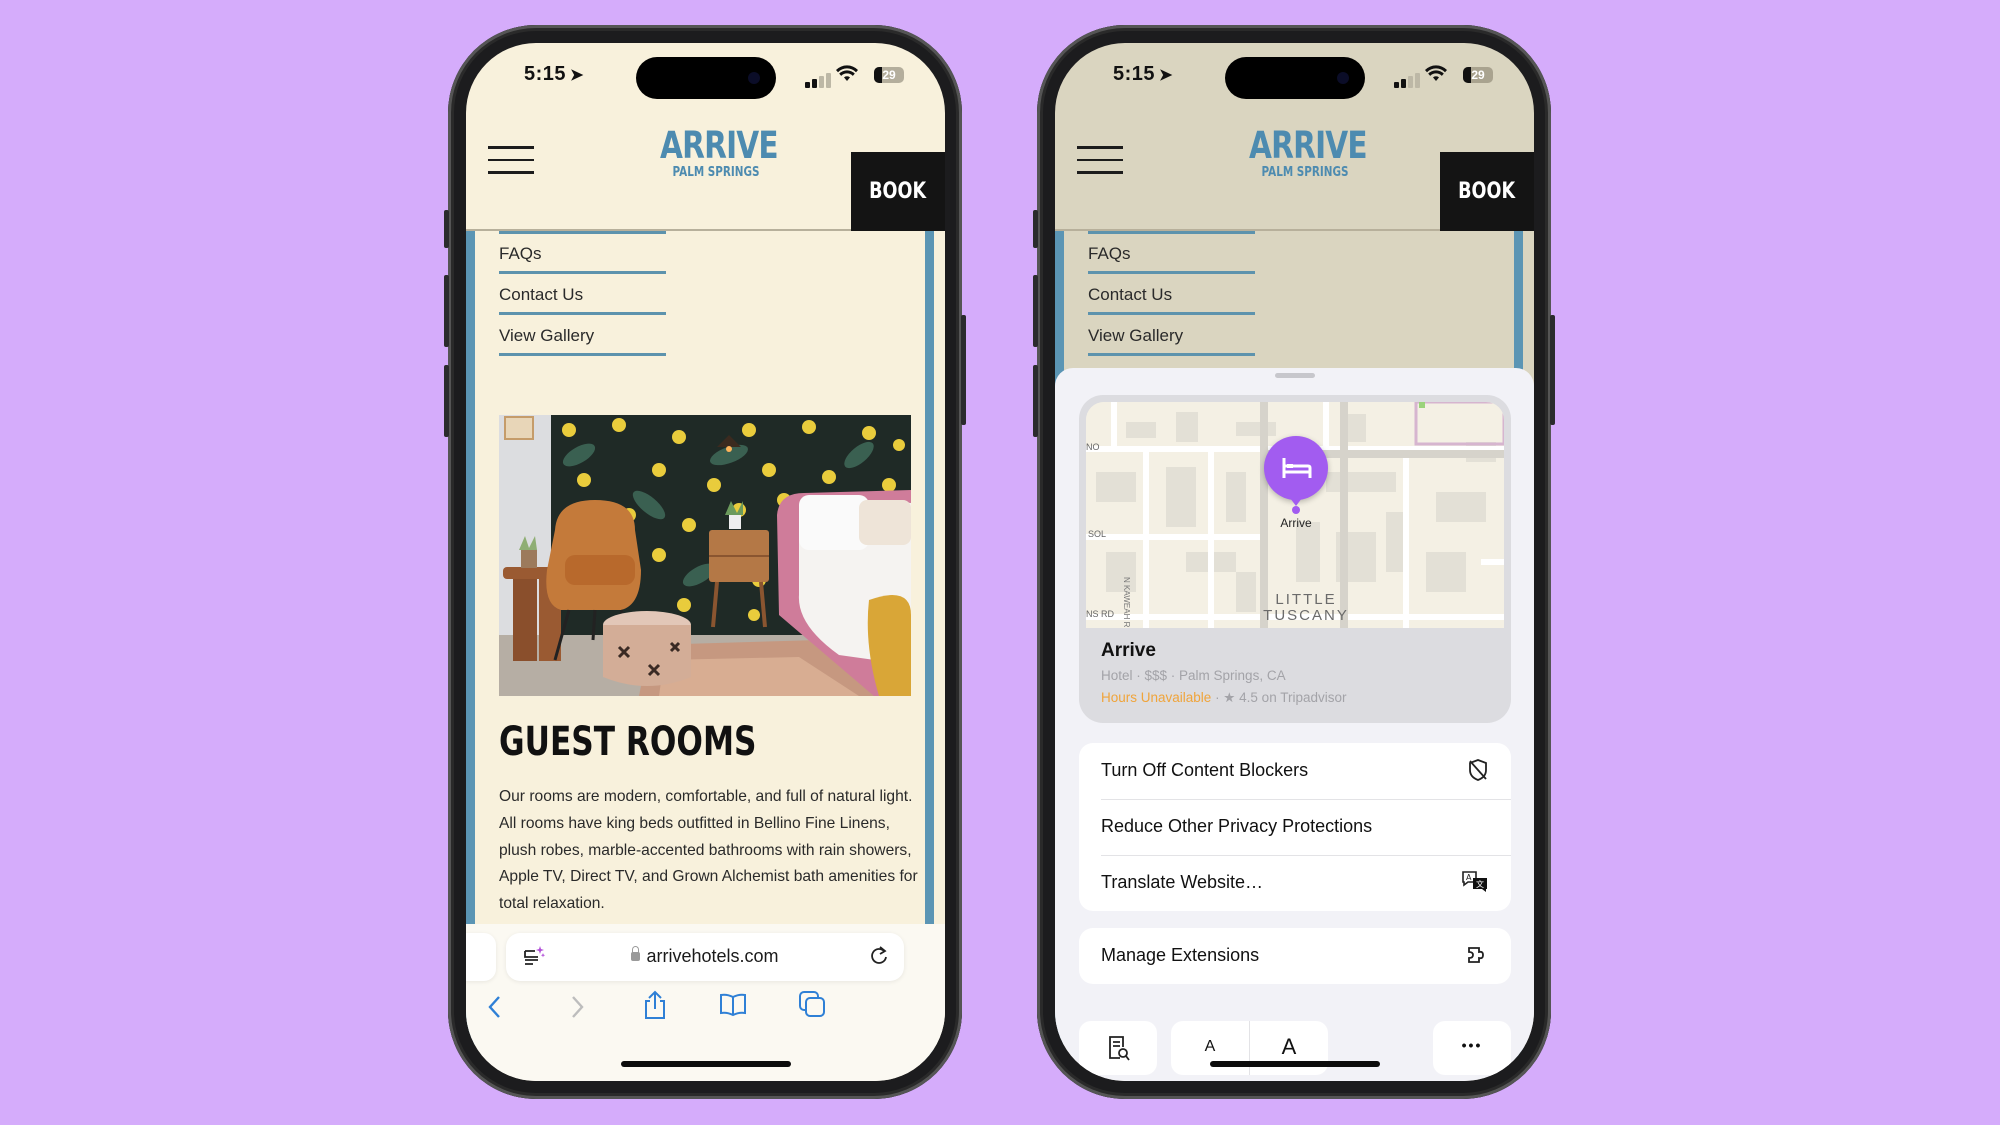  I want to click on more-options-button: •••, so click(1472, 1048).